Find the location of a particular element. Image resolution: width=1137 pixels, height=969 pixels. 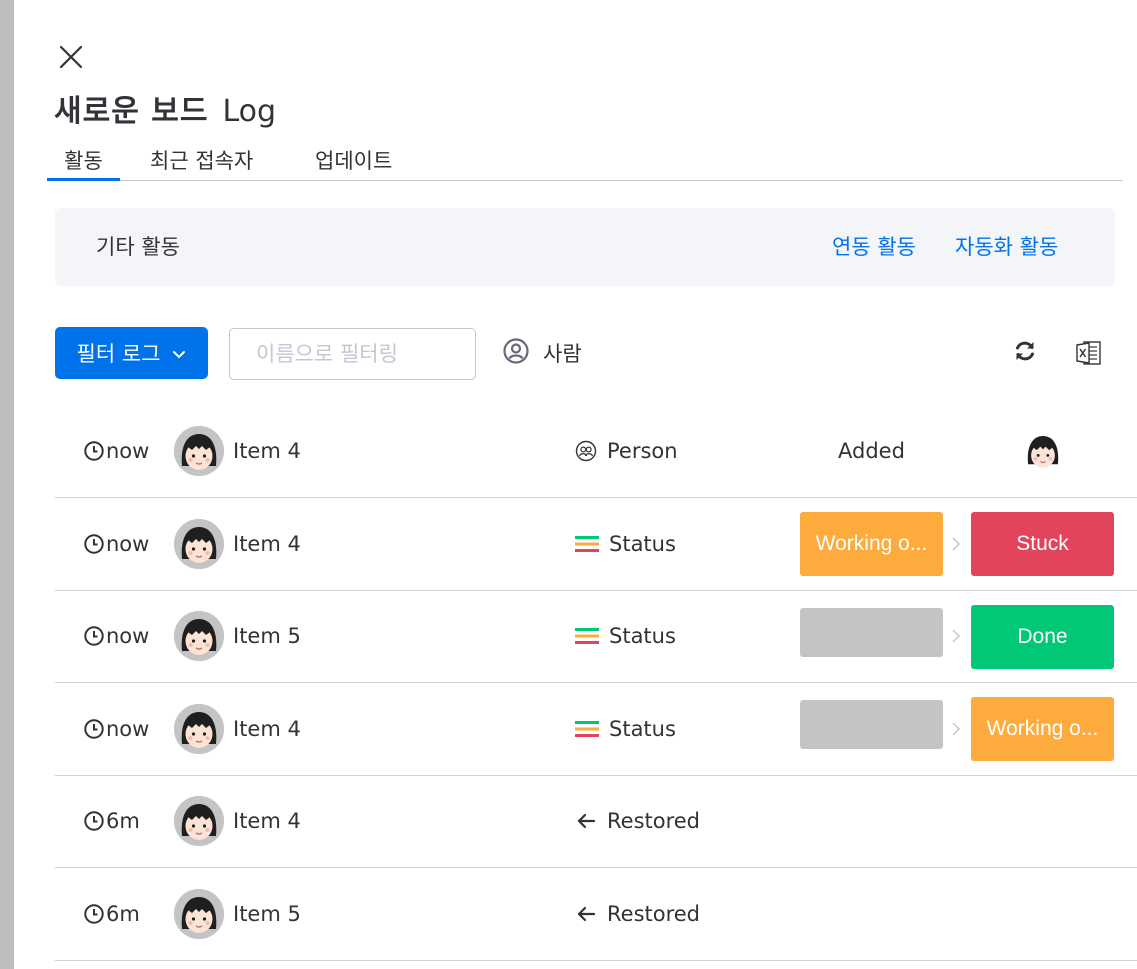

new-status-chip: Stuck is located at coordinates (1042, 544).